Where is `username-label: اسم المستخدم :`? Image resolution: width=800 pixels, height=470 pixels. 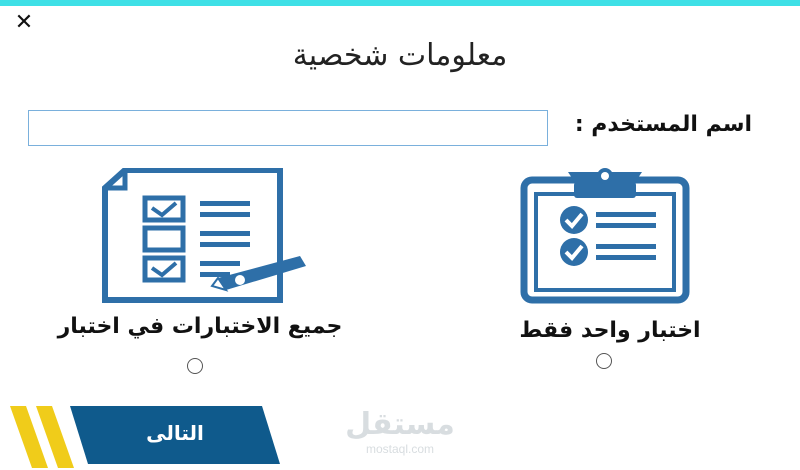 username-label: اسم المستخدم : is located at coordinates (663, 124).